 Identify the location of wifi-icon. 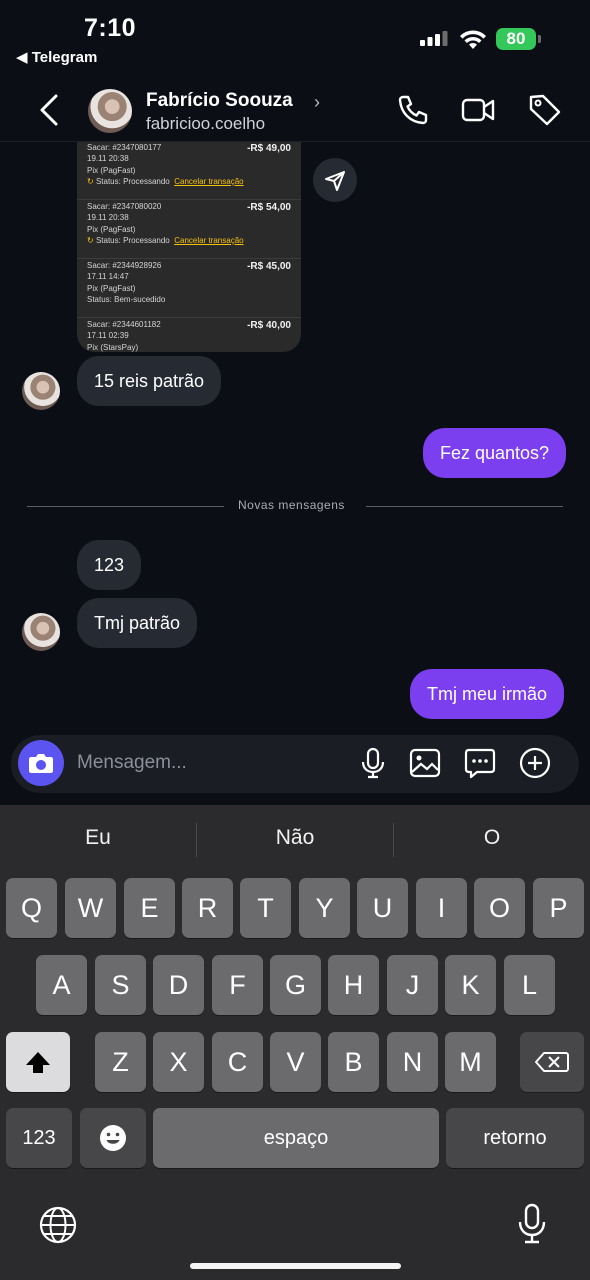
(473, 39).